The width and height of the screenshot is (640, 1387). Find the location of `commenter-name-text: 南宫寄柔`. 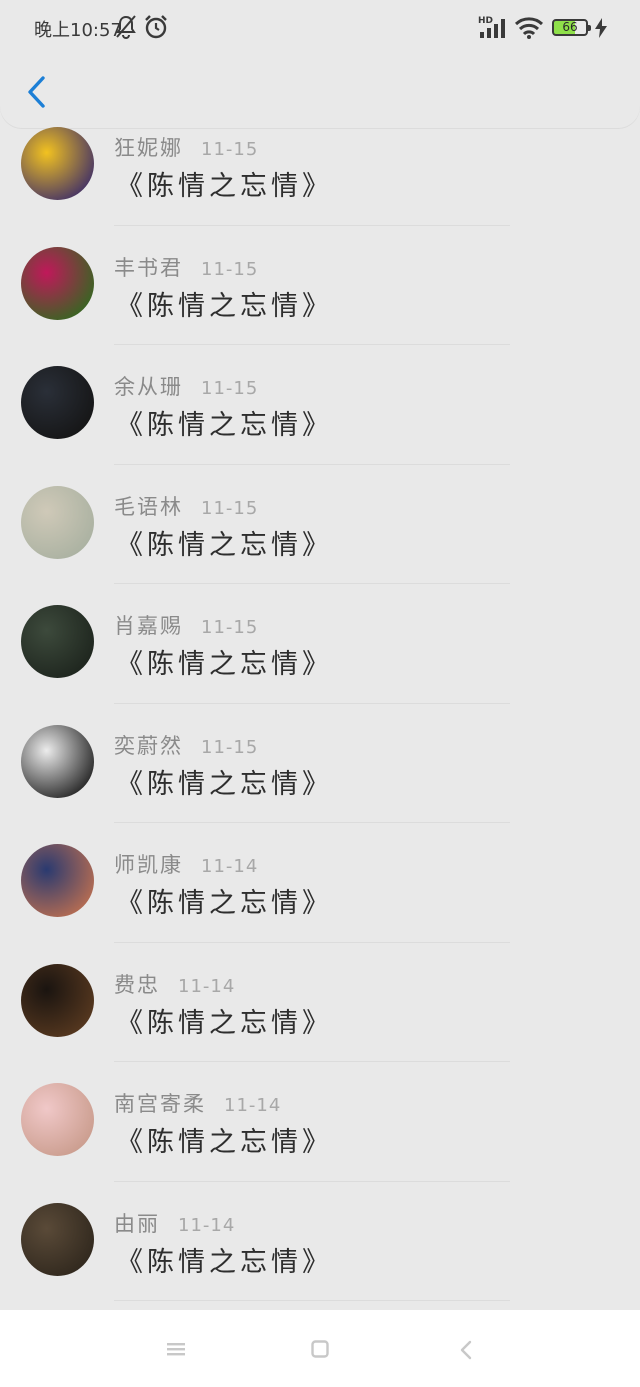

commenter-name-text: 南宫寄柔 is located at coordinates (160, 1104).